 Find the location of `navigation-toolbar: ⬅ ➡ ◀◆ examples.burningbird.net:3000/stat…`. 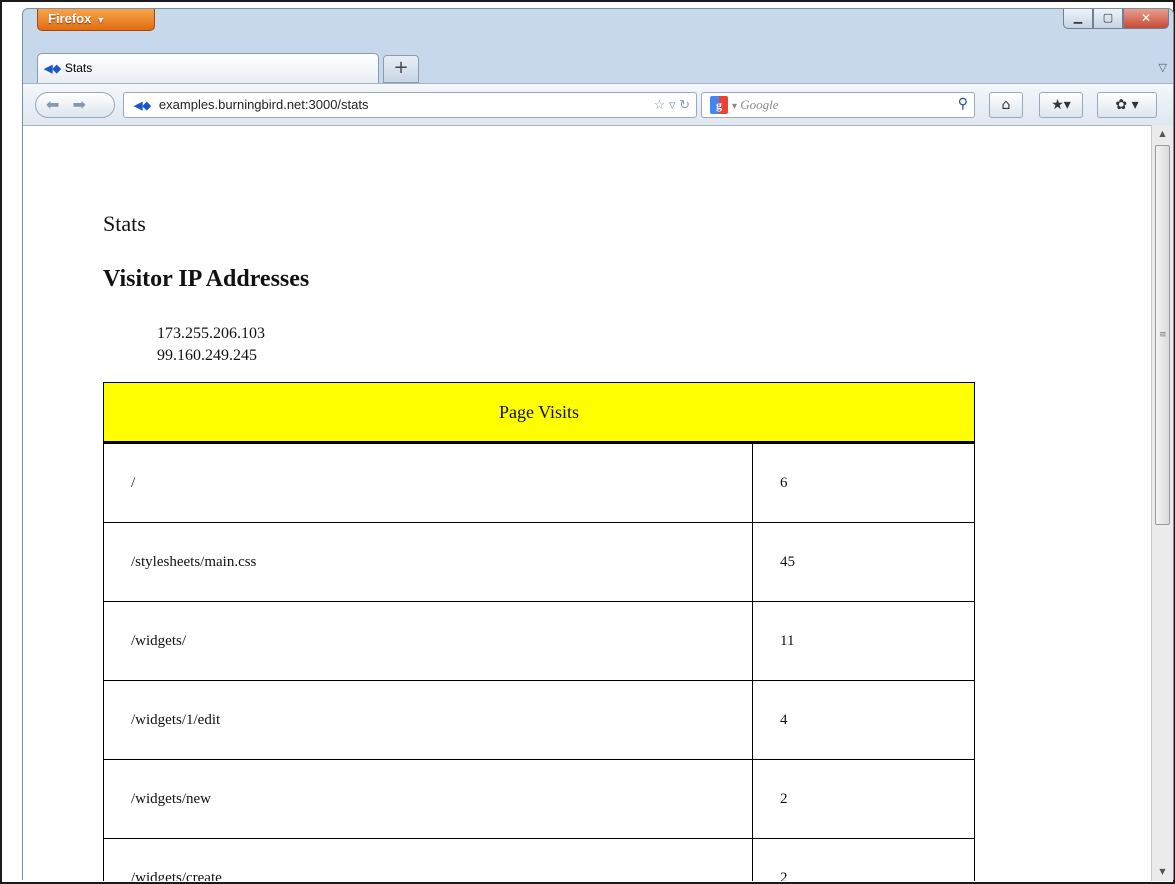

navigation-toolbar: ⬅ ➡ ◀◆ examples.burningbird.net:3000/stat… is located at coordinates (598, 104).